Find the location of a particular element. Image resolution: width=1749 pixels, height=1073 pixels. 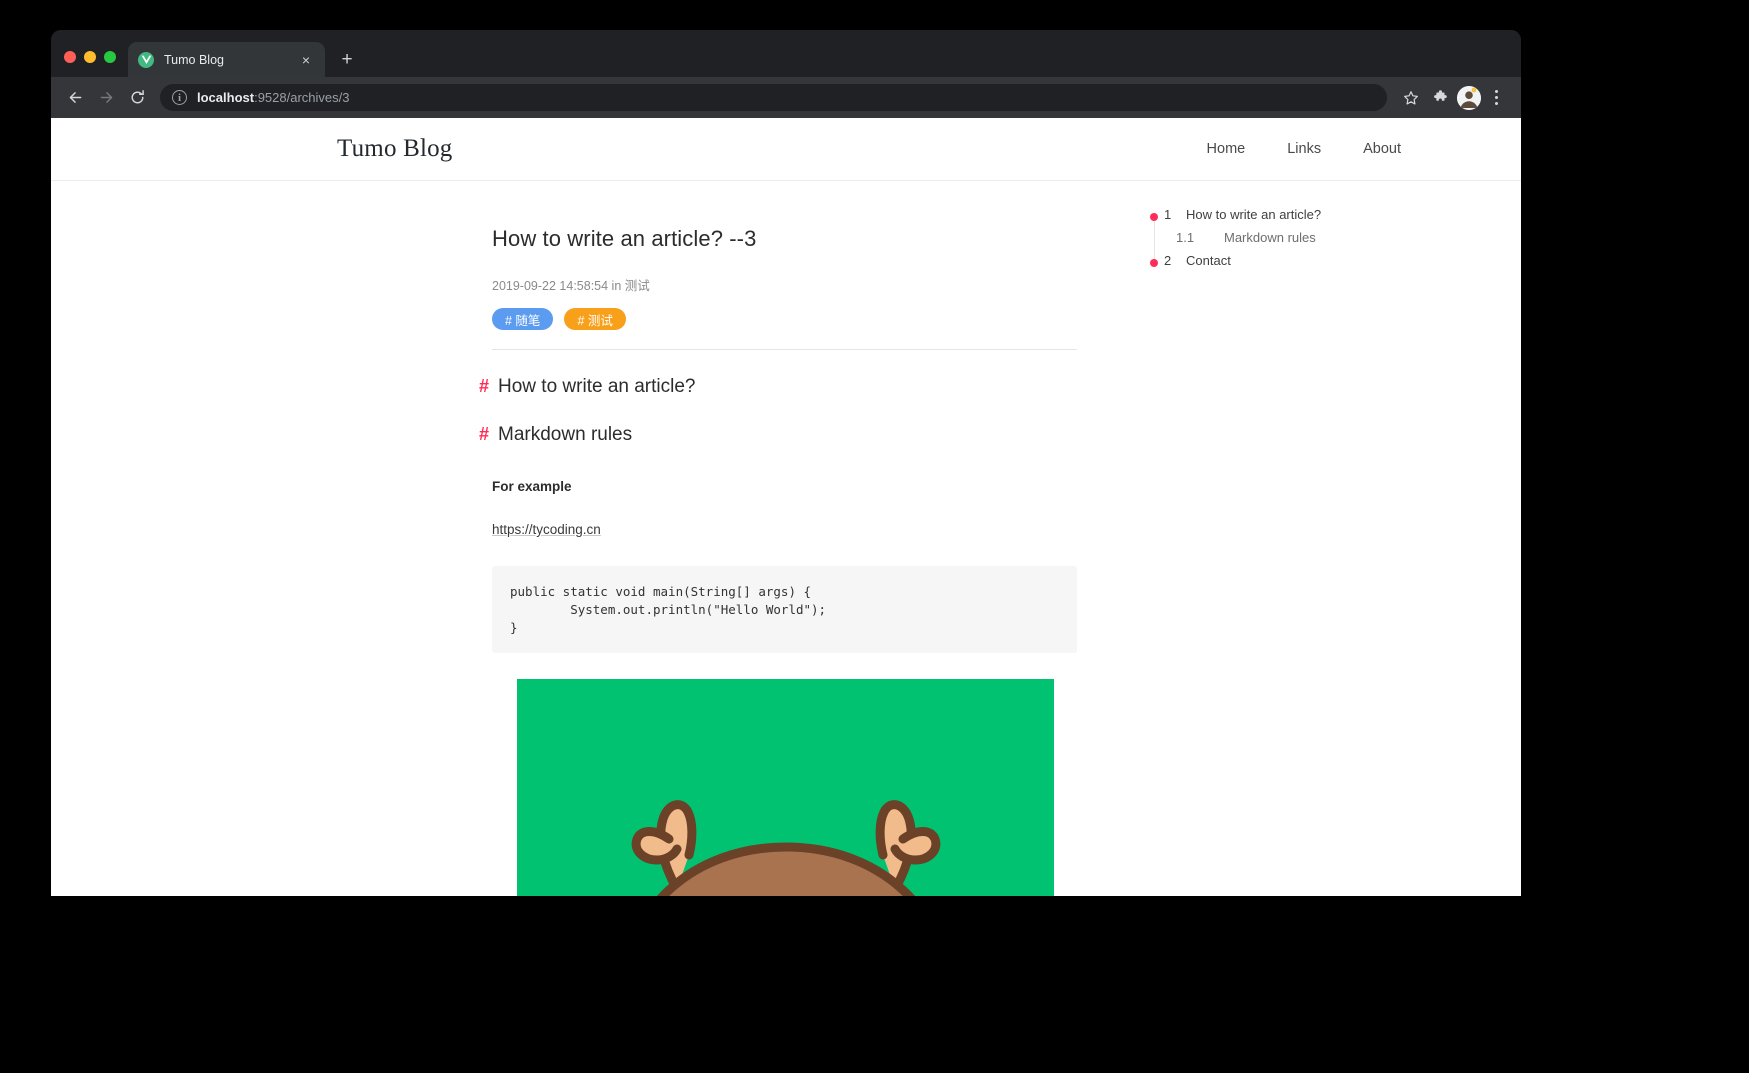

toc-item-contact: 2 Contact is located at coordinates (1280, 264).